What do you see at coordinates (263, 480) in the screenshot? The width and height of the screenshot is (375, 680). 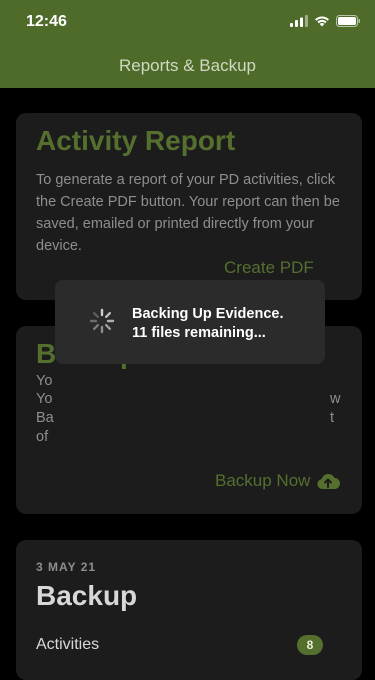 I see `backup-now-label: Backup Now` at bounding box center [263, 480].